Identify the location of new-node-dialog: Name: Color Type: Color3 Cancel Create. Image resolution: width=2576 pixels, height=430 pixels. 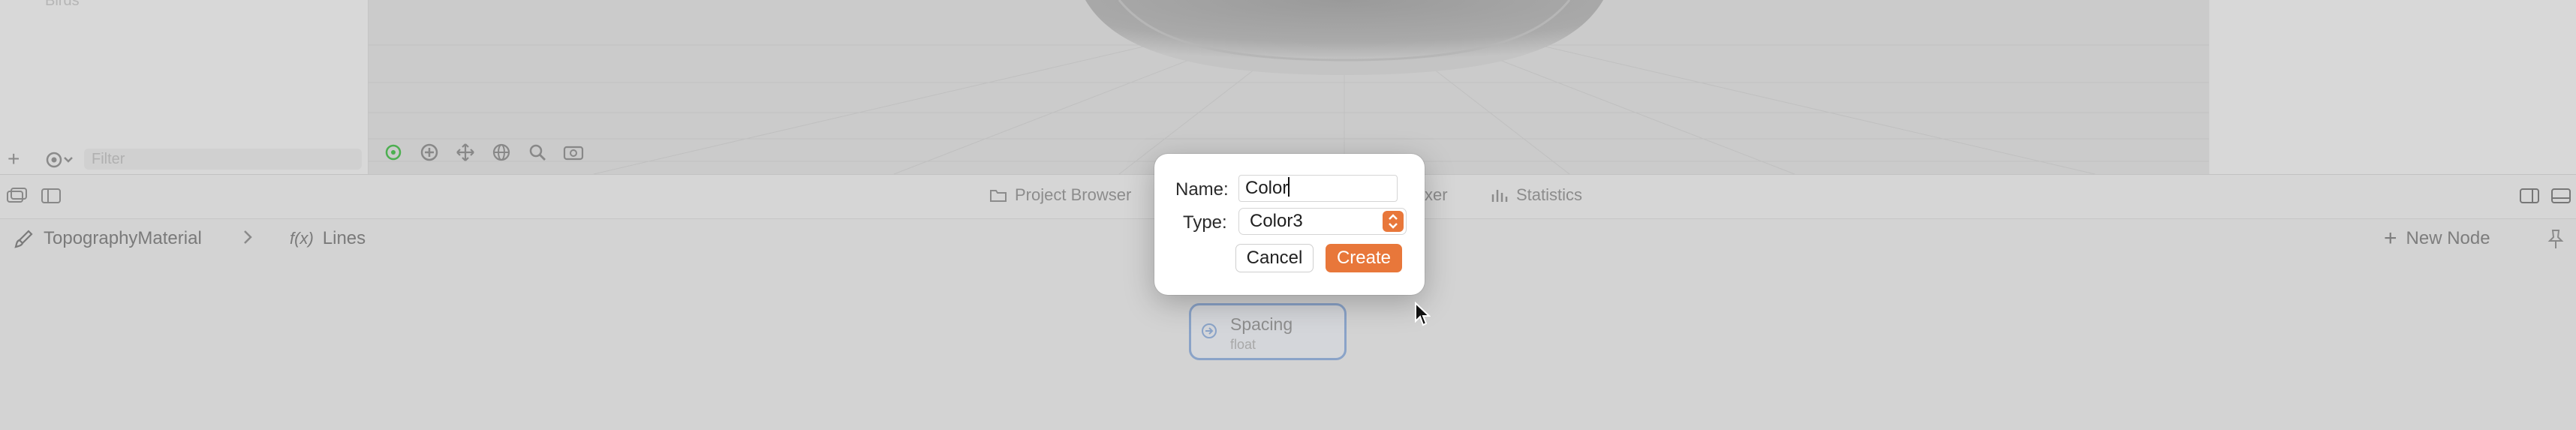
(1289, 224).